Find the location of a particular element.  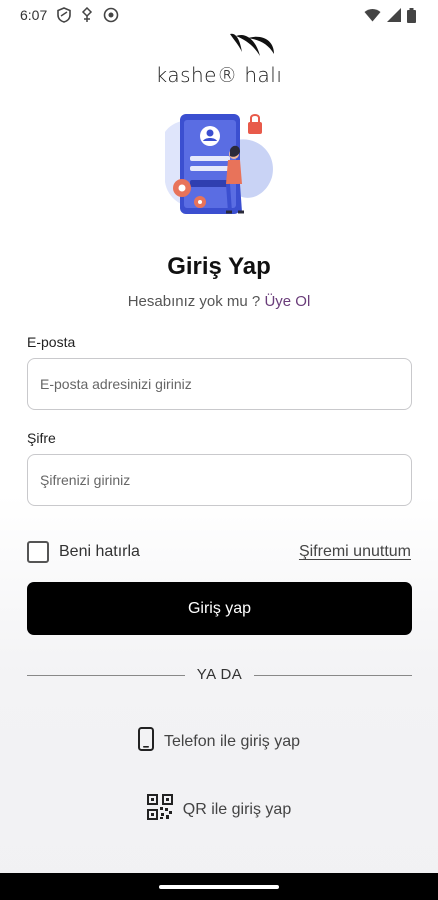

signup-prompt-text: Hesabınız yok mu ? is located at coordinates (196, 301).